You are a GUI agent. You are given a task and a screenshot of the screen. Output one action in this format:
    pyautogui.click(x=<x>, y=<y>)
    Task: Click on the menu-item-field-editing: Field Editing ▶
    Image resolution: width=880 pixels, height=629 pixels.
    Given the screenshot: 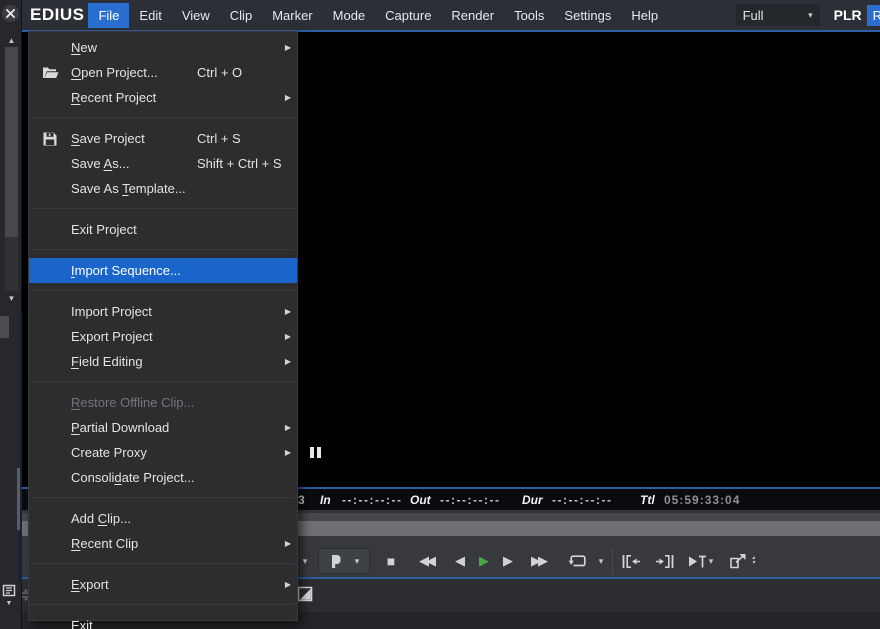 What is the action you would take?
    pyautogui.click(x=163, y=361)
    